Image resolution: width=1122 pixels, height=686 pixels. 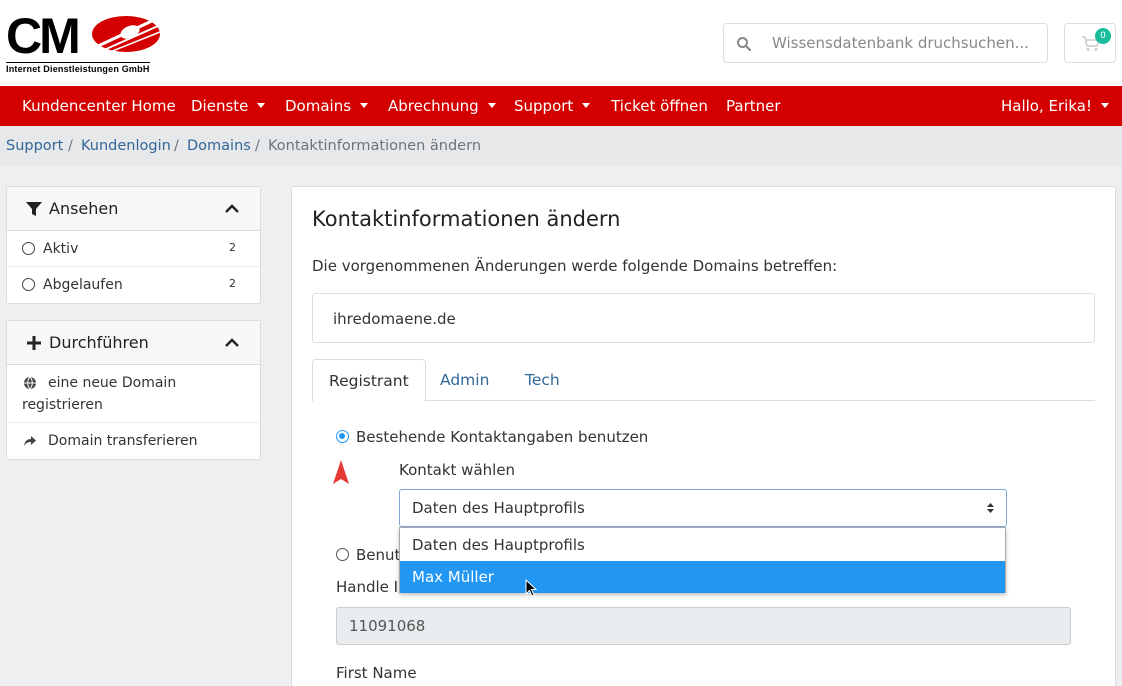 I want to click on filter-icon, so click(x=34, y=209).